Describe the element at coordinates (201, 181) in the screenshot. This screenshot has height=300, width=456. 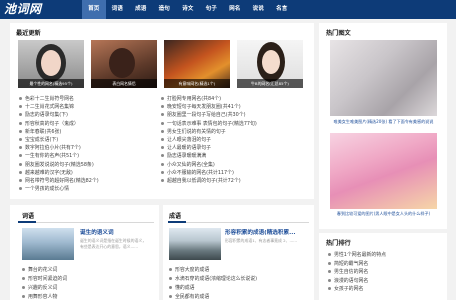
I see `list-item: 超越自我以低调的句子(共计72个)` at that location.